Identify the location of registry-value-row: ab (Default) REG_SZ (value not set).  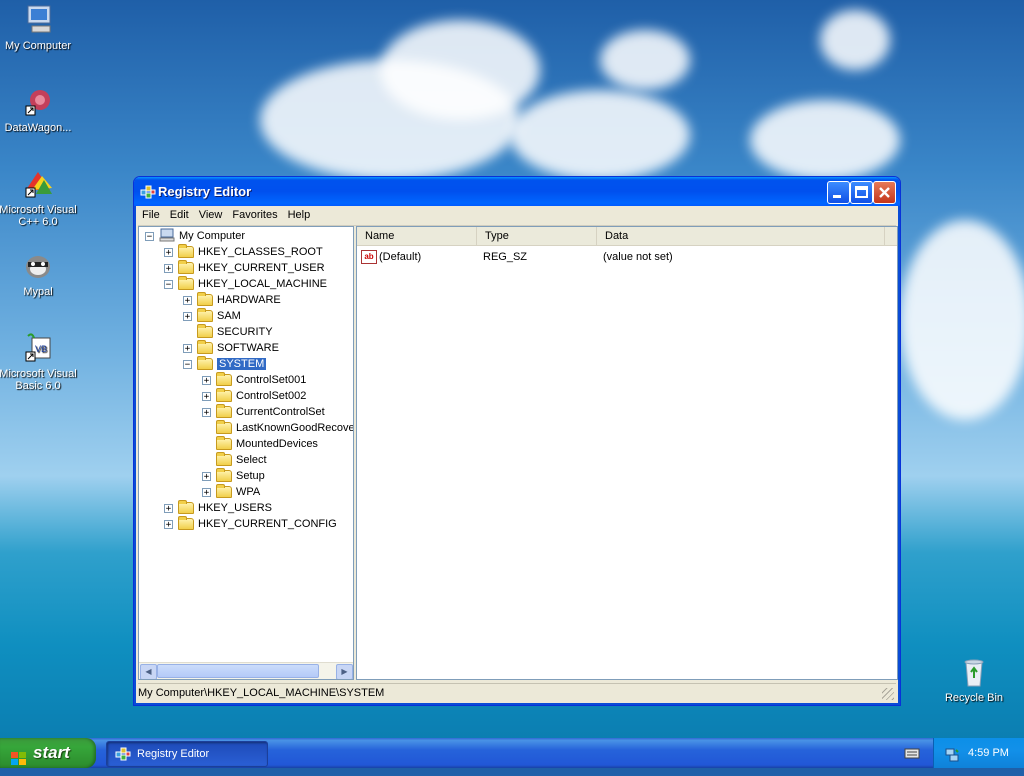
(627, 257).